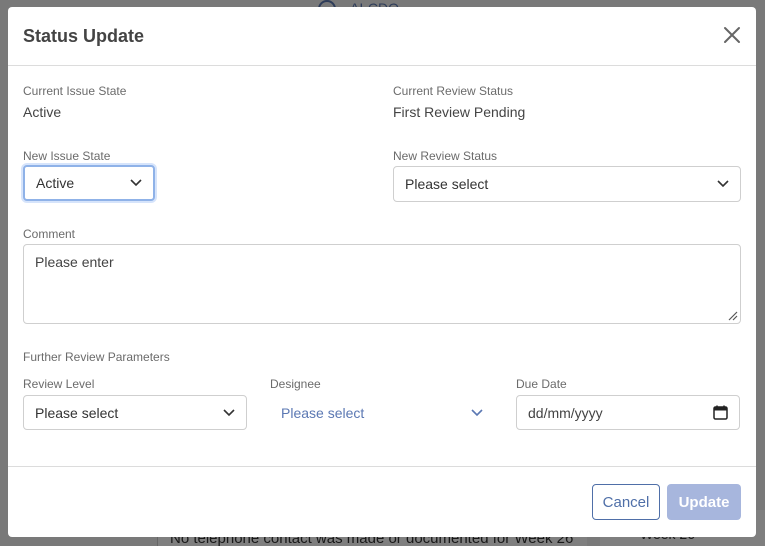 The image size is (765, 546). Describe the element at coordinates (459, 112) in the screenshot. I see `current-review-status-value: First Review Pending` at that location.